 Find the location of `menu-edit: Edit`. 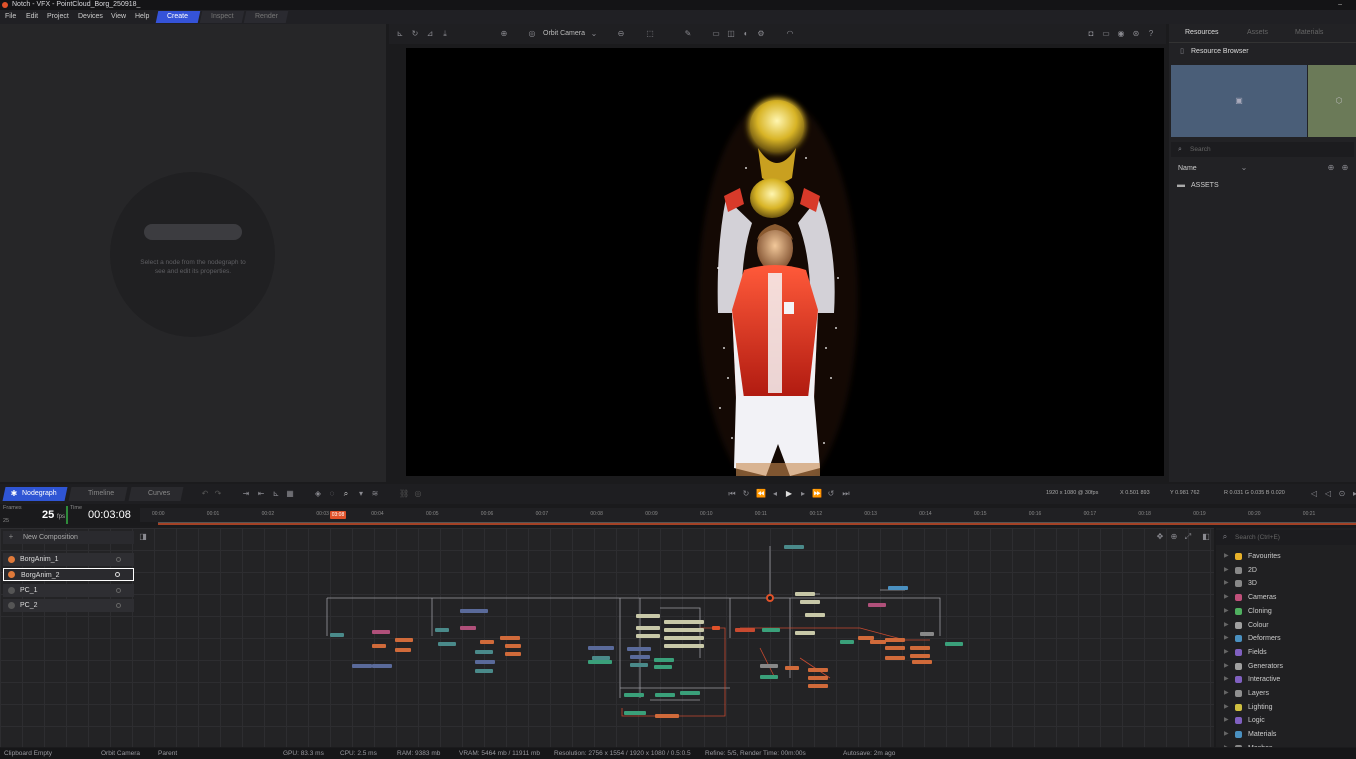

menu-edit: Edit is located at coordinates (32, 17).